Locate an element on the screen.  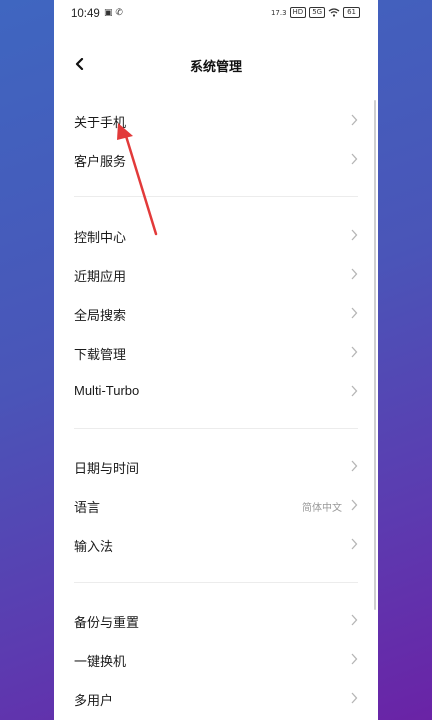
page-title: 系统管理 is located at coordinates (215, 67).